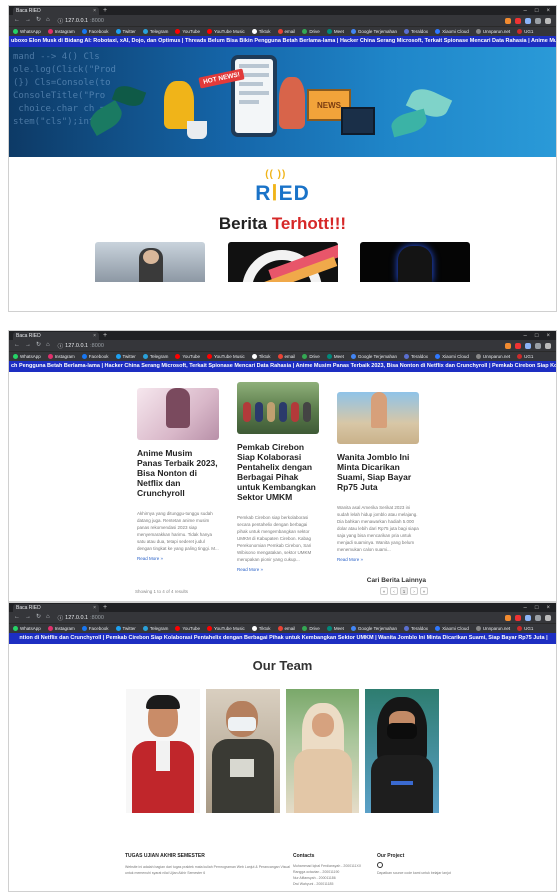  What do you see at coordinates (282, 187) in the screenshot?
I see `site-logo: (( )) RⅠED` at bounding box center [282, 187].